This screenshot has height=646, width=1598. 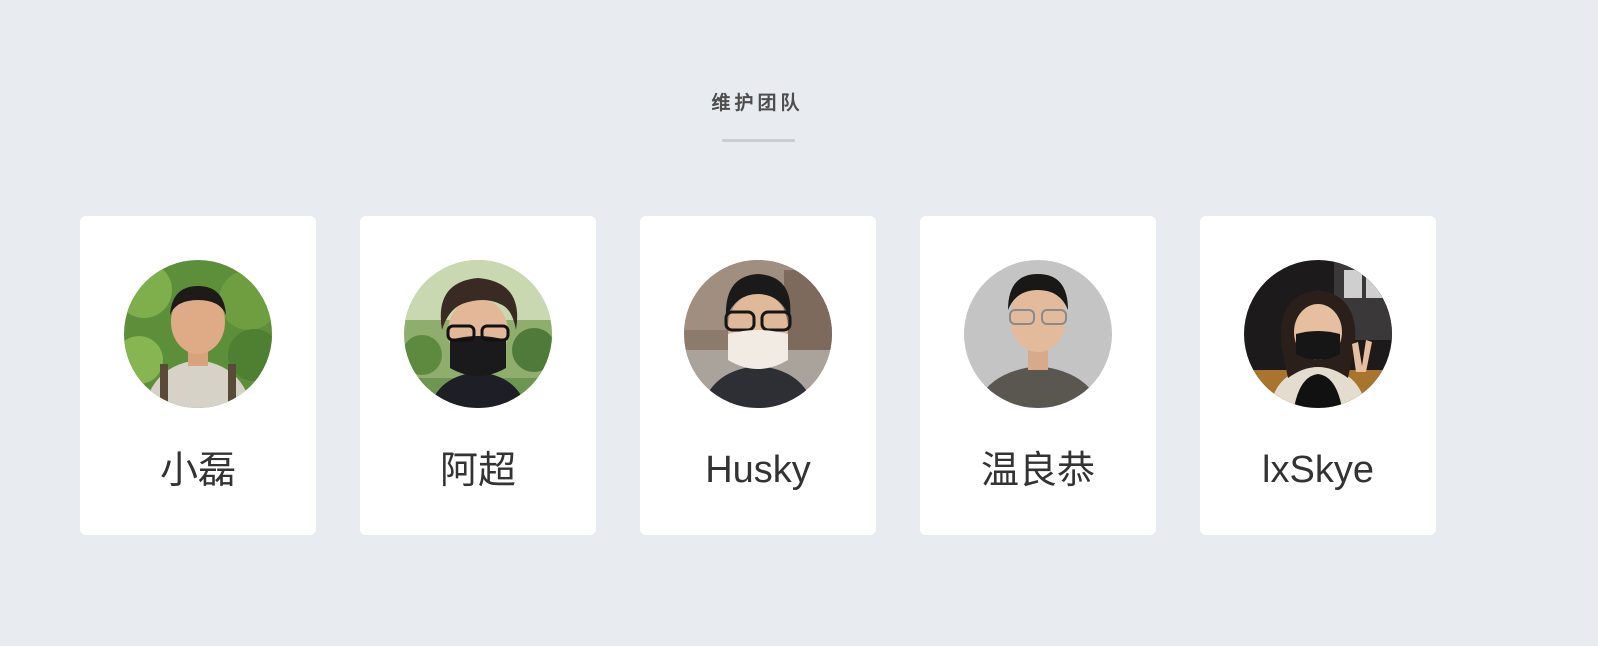 What do you see at coordinates (1037, 470) in the screenshot?
I see `member-name: 温良恭` at bounding box center [1037, 470].